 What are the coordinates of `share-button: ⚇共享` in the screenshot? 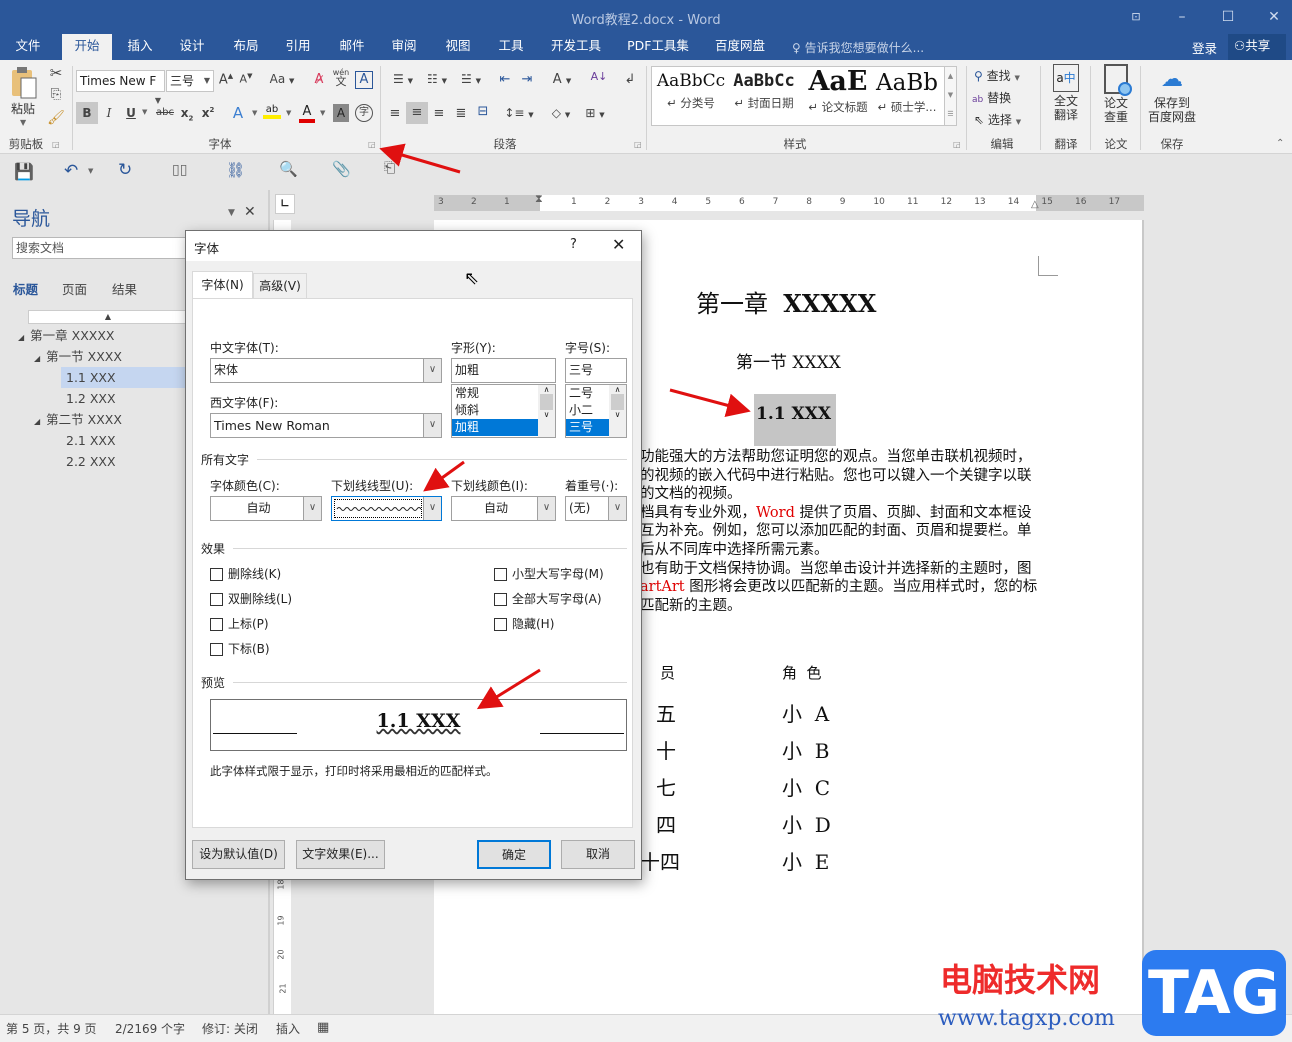 It's located at (1257, 47).